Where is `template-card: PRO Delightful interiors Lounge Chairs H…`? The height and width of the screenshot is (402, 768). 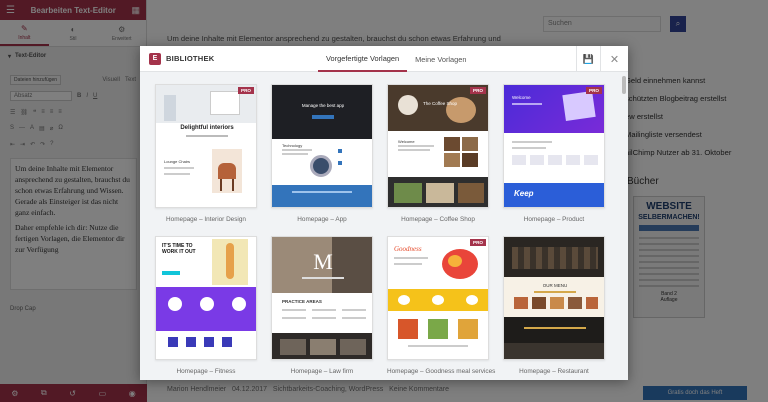
template-card: PRO Delightful interiors Lounge Chairs H… is located at coordinates (206, 153).